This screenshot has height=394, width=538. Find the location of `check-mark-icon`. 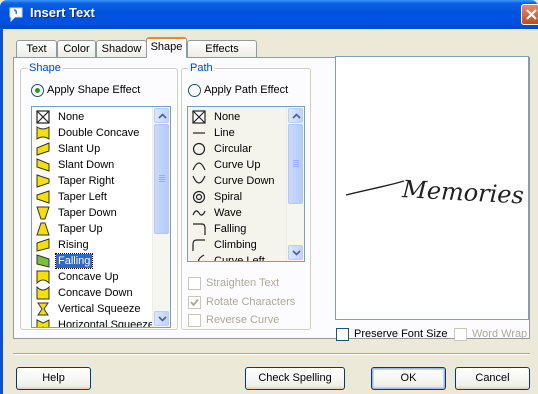

check-mark-icon is located at coordinates (194, 302).